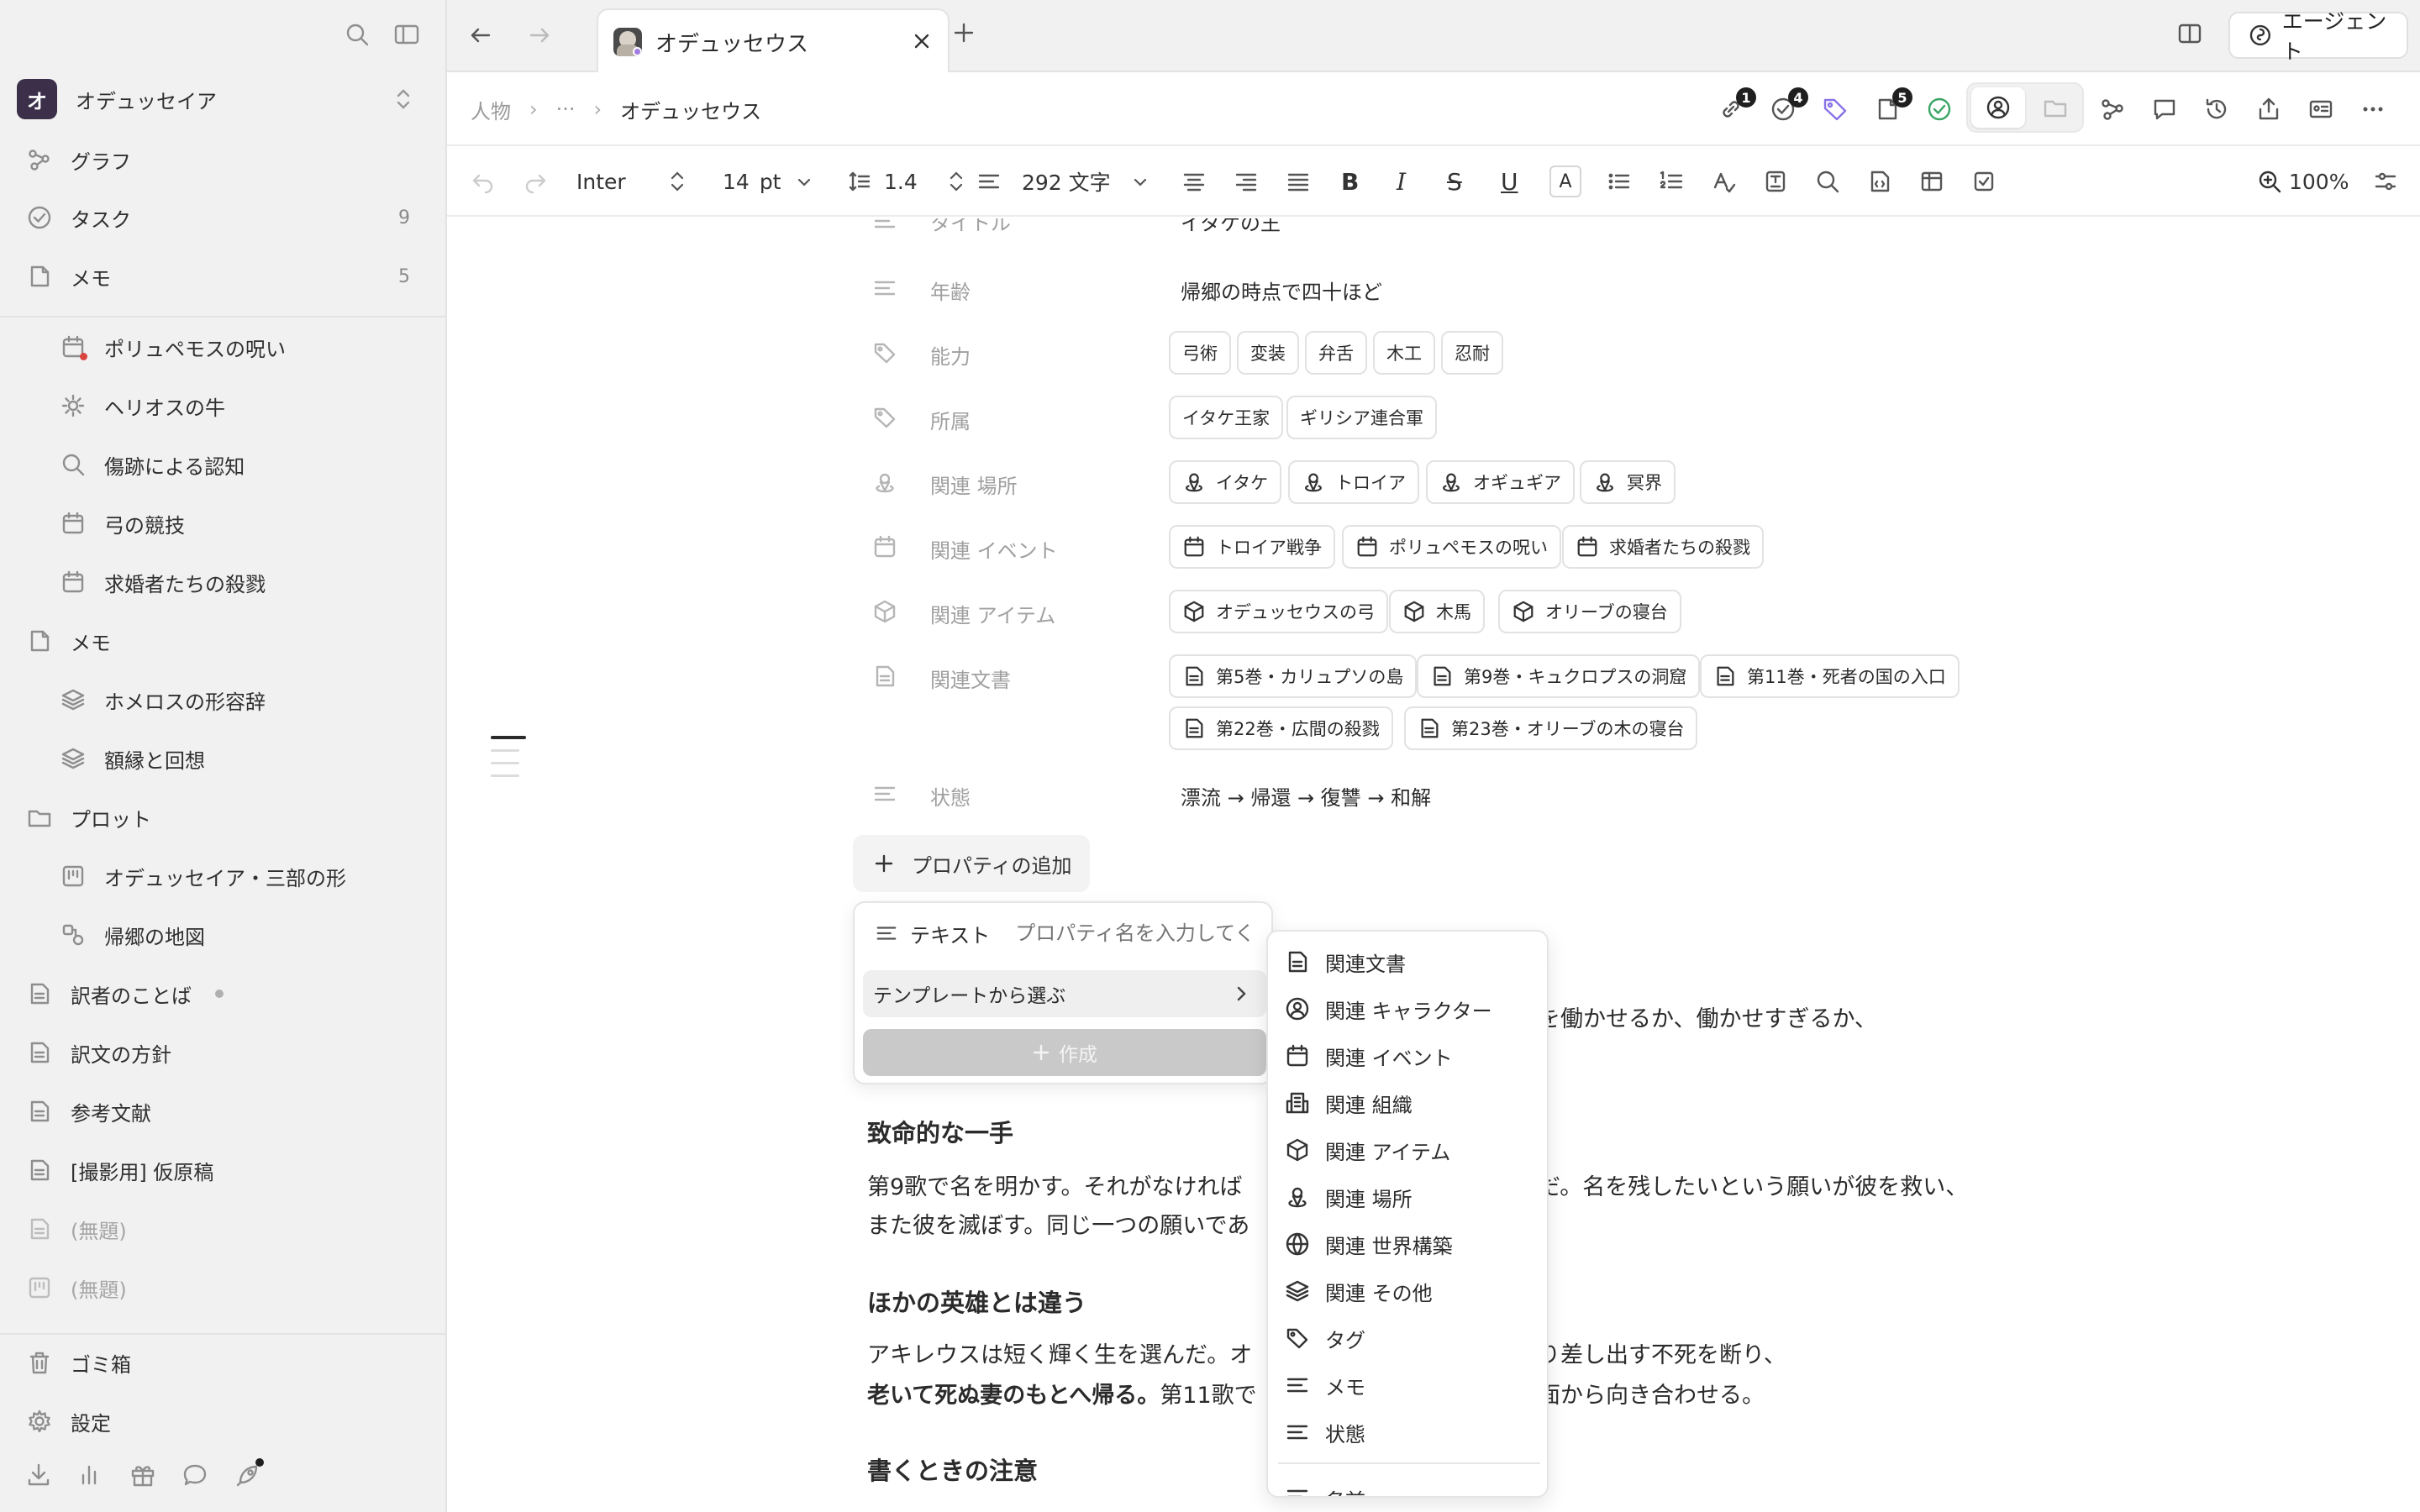  Describe the element at coordinates (1671, 181) in the screenshot. I see `numbered-list-icon` at that location.